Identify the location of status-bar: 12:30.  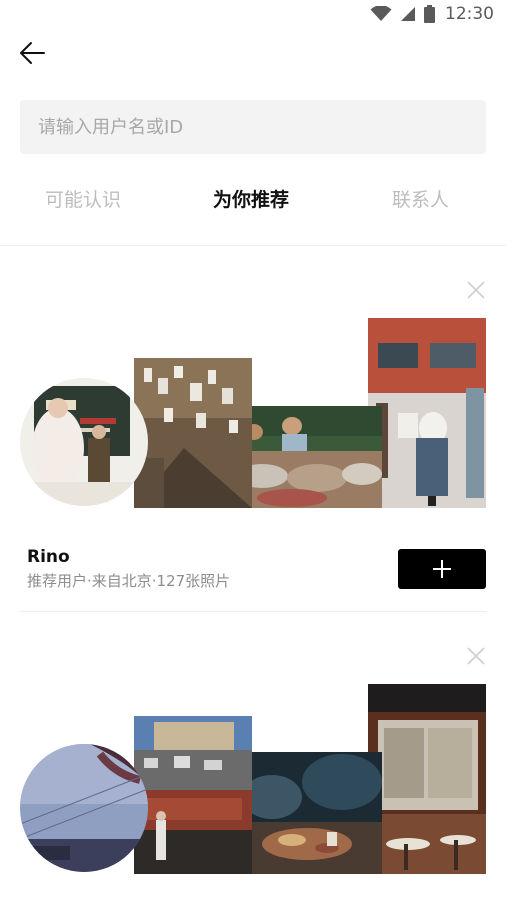
(253, 14).